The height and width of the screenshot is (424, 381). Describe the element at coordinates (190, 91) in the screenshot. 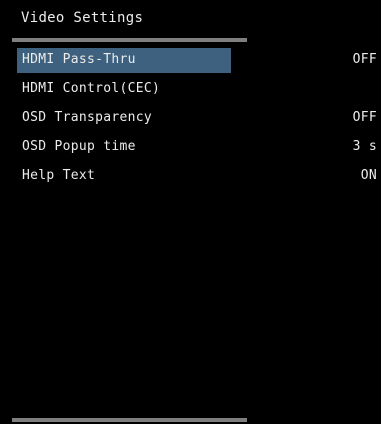

I see `menu-item-hdmi-control-cec: HDMI Control(CEC)` at that location.